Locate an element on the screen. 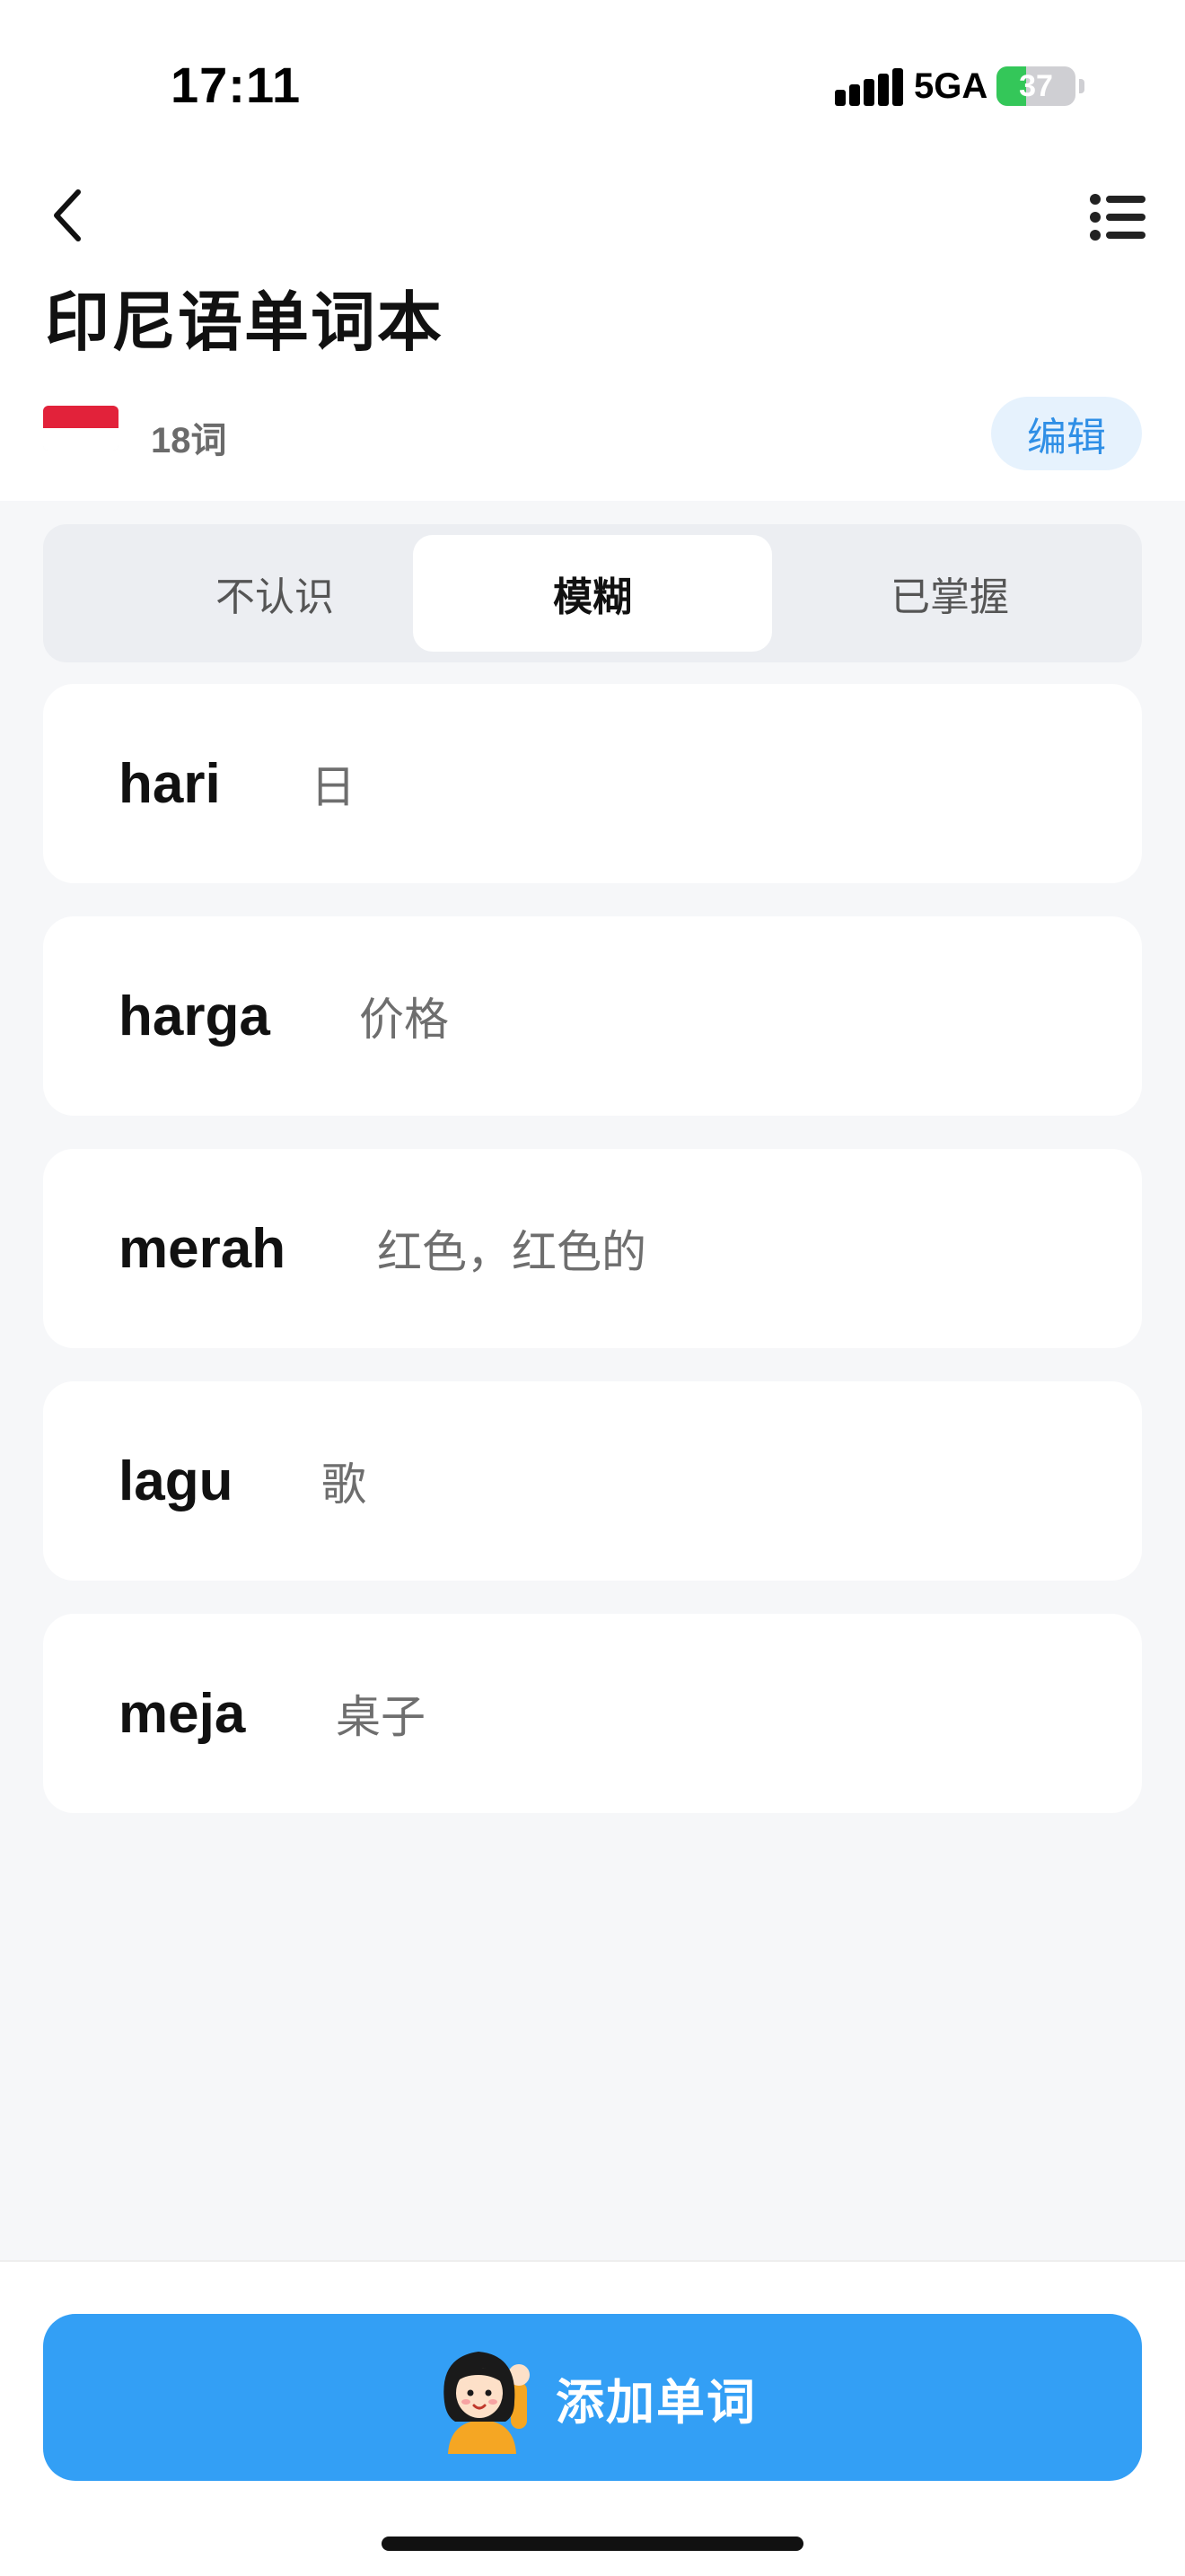 The height and width of the screenshot is (2576, 1185). back-button is located at coordinates (67, 215).